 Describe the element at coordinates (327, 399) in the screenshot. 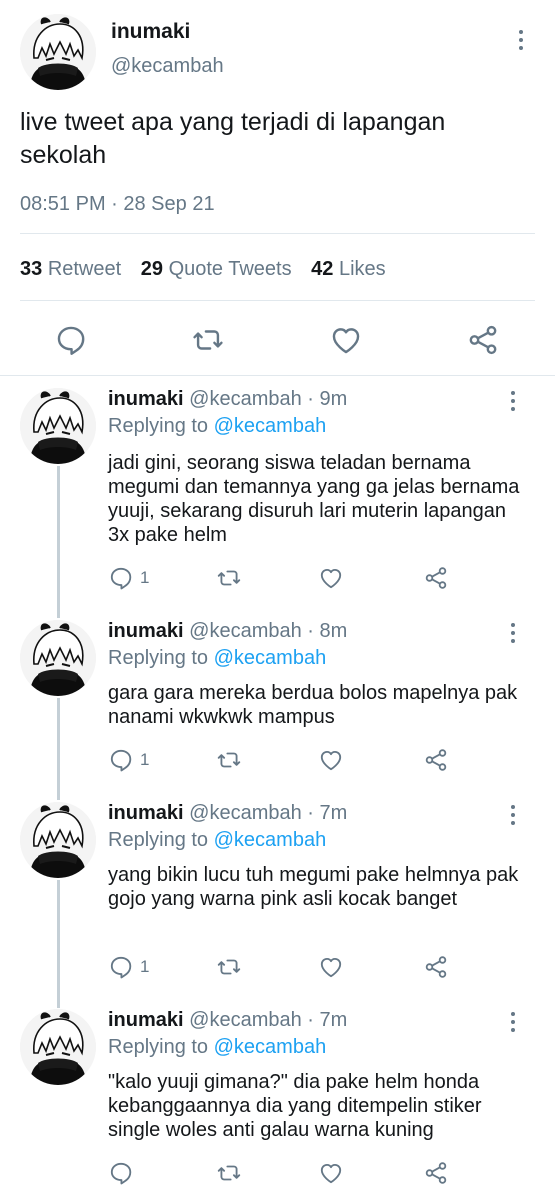

I see `reply-time: · 9m` at that location.